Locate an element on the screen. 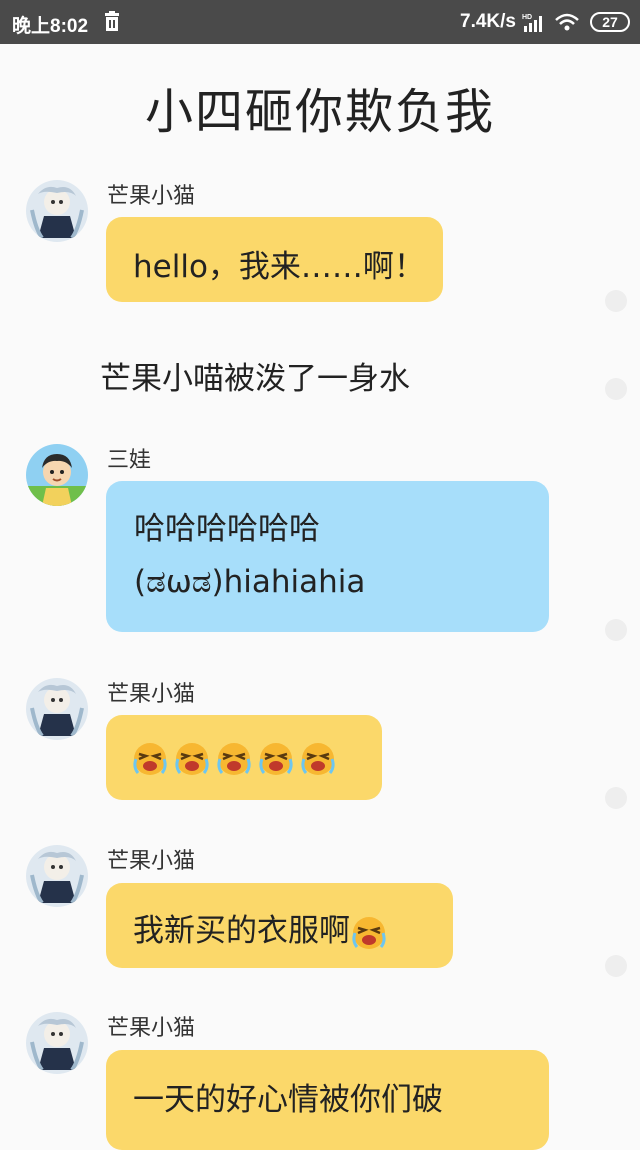 Image resolution: width=640 pixels, height=1150 pixels. narration-text: 芒果小喵被泼了一身水 is located at coordinates (255, 379).